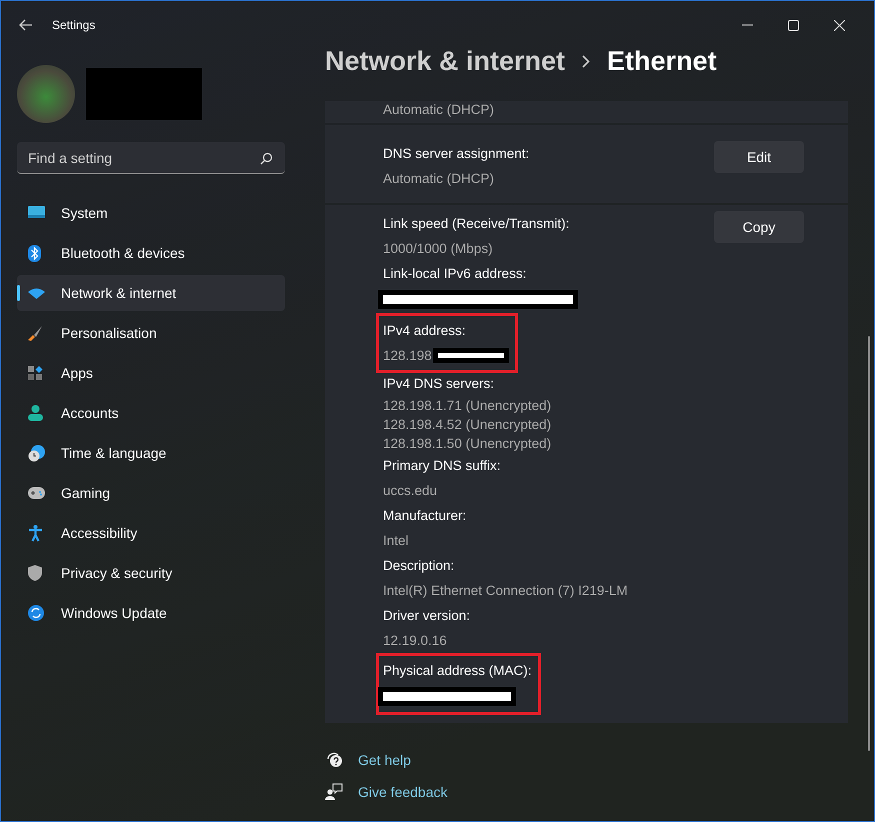 This screenshot has width=875, height=822. Describe the element at coordinates (403, 792) in the screenshot. I see `help-link: Give feedback` at that location.